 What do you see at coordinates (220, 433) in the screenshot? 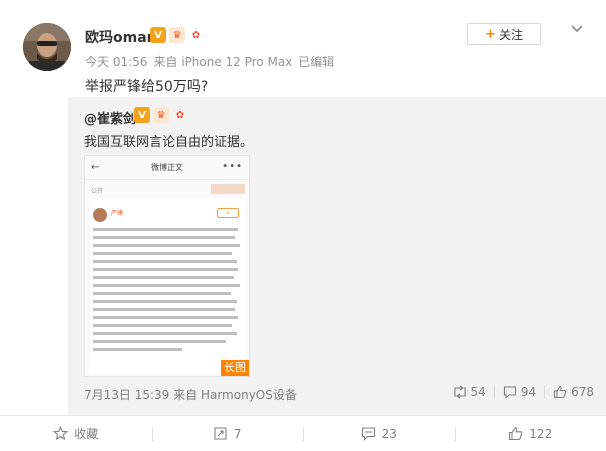
I see `share-icon` at bounding box center [220, 433].